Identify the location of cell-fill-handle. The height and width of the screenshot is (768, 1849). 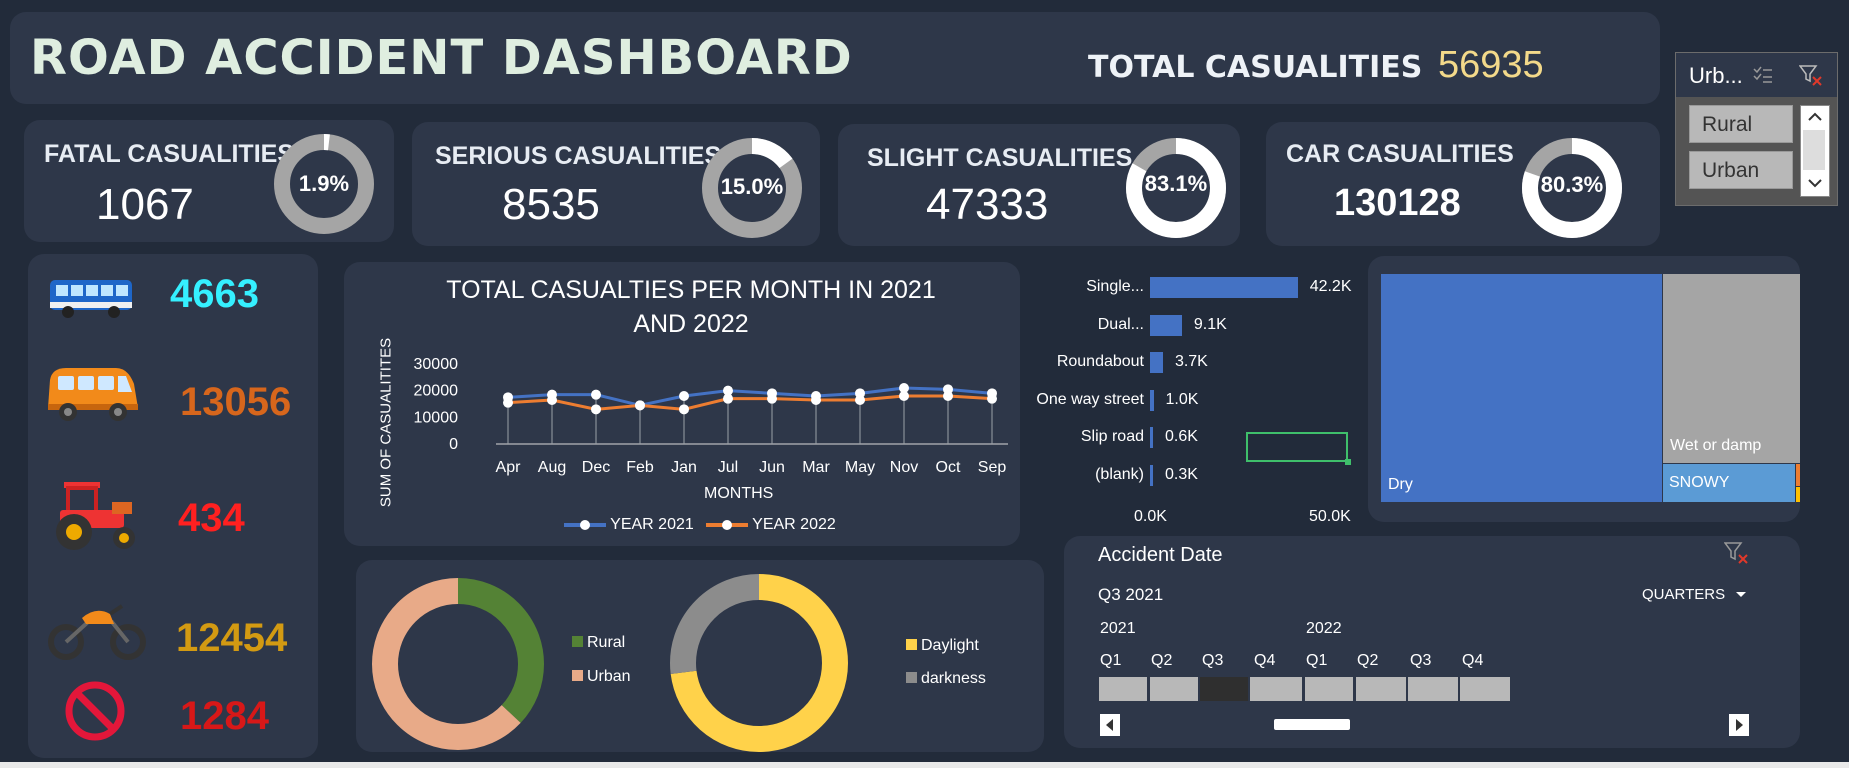
(1348, 462).